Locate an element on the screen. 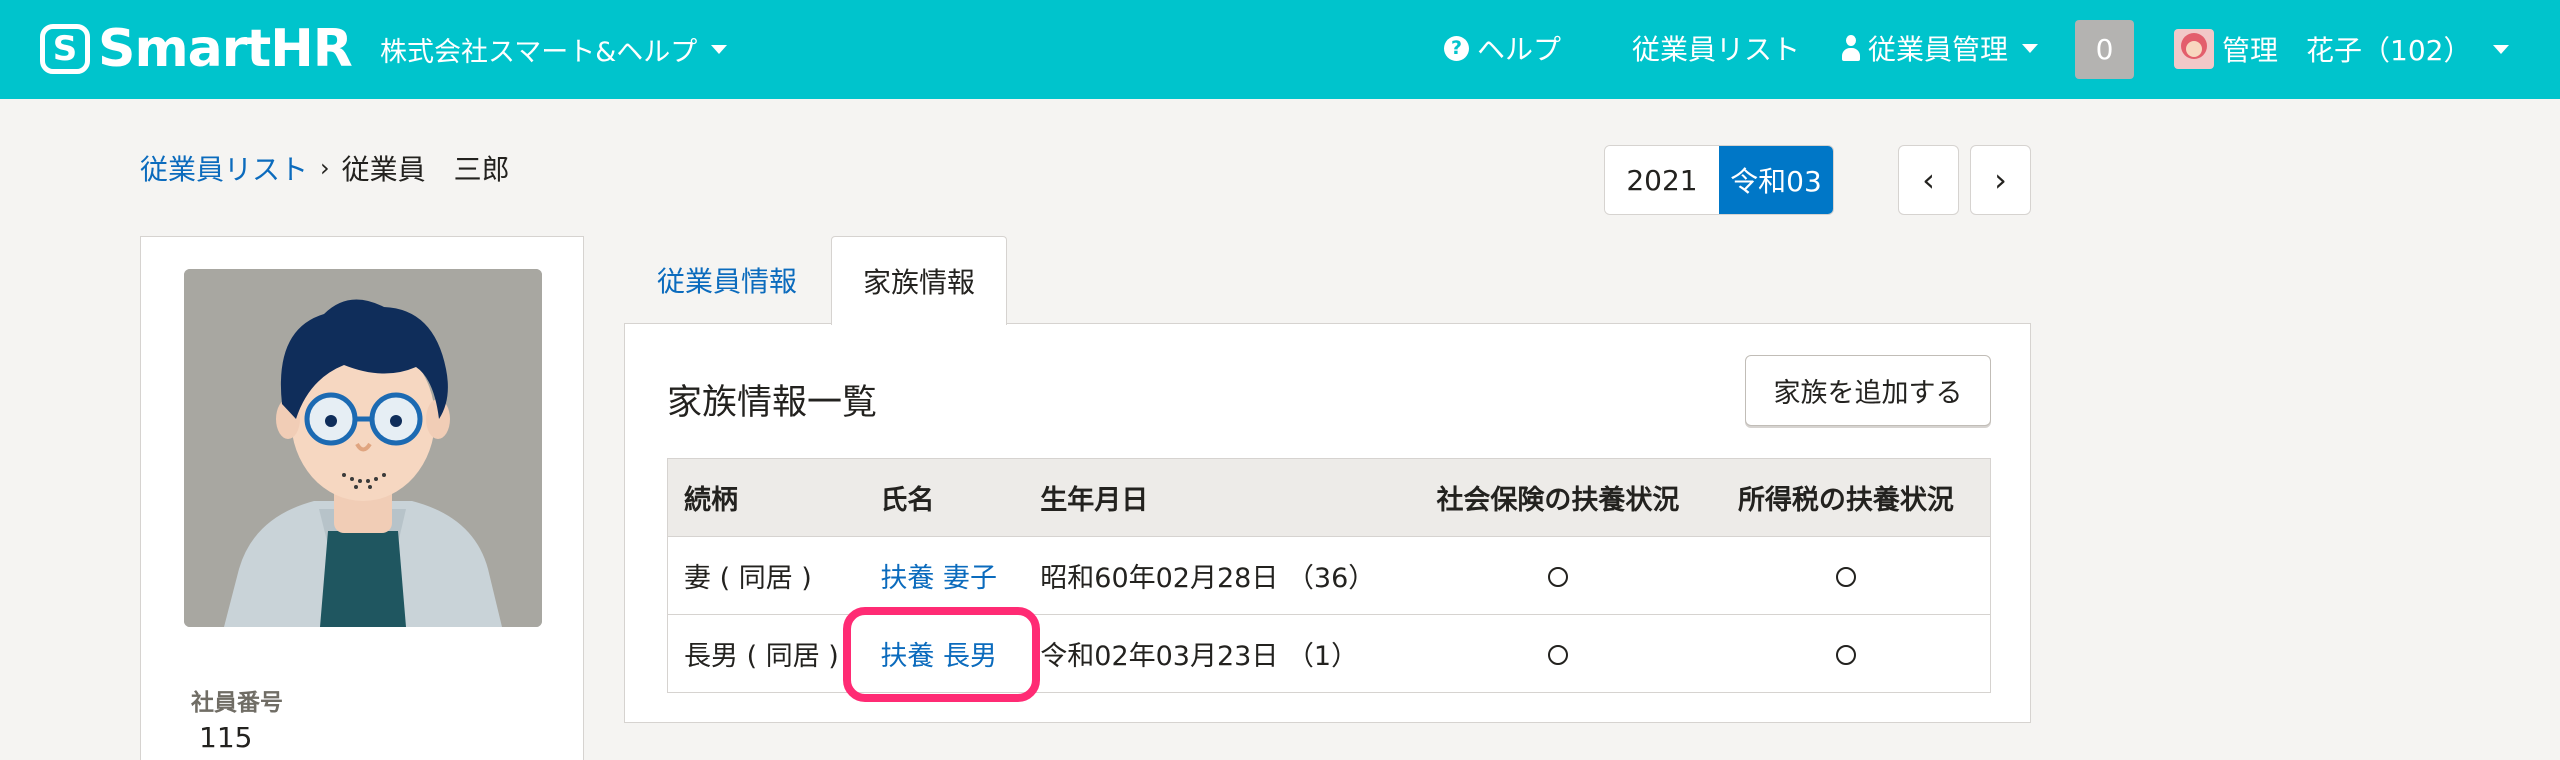 This screenshot has height=760, width=2560. user-name: 管理 花子（102） is located at coordinates (2347, 50).